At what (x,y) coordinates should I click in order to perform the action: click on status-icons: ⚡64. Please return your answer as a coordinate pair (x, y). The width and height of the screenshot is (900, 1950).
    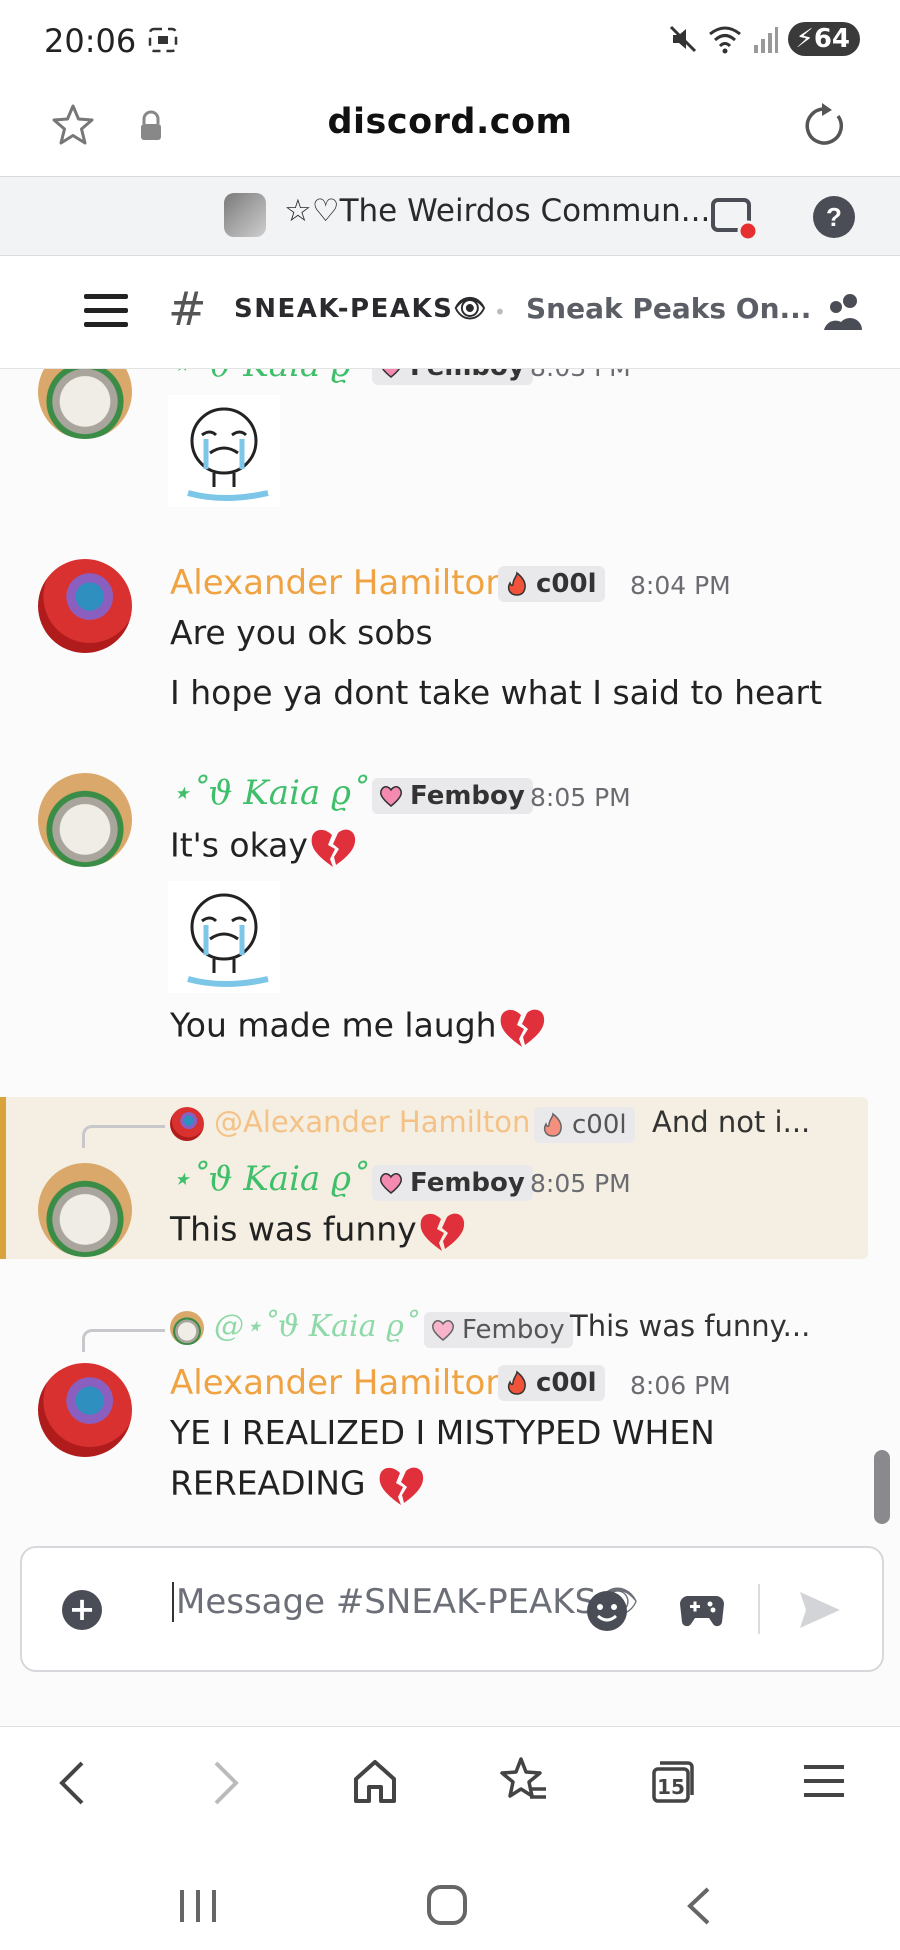
    Looking at the image, I should click on (764, 39).